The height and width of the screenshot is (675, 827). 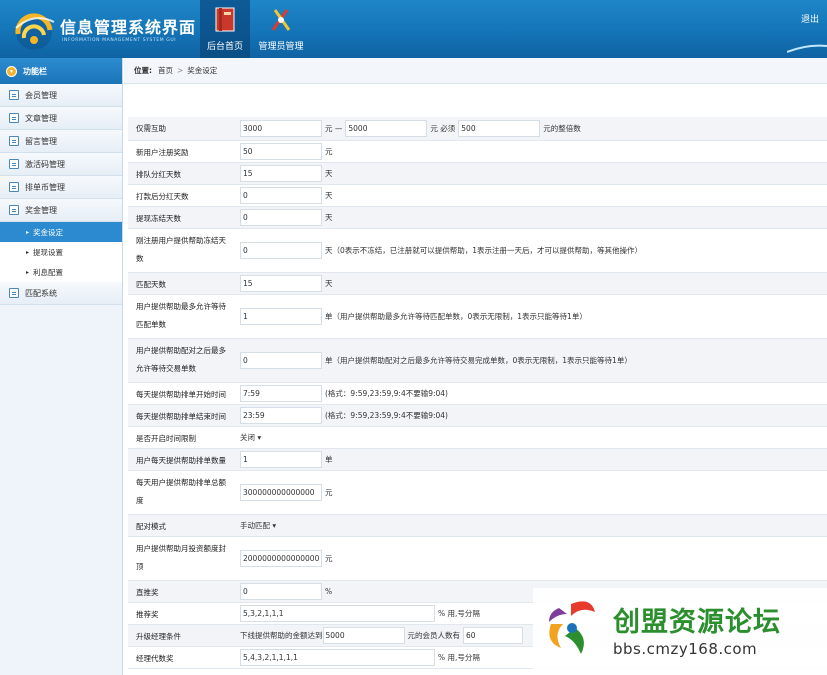 What do you see at coordinates (28, 232) in the screenshot?
I see `arrow-right-icon: ▸` at bounding box center [28, 232].